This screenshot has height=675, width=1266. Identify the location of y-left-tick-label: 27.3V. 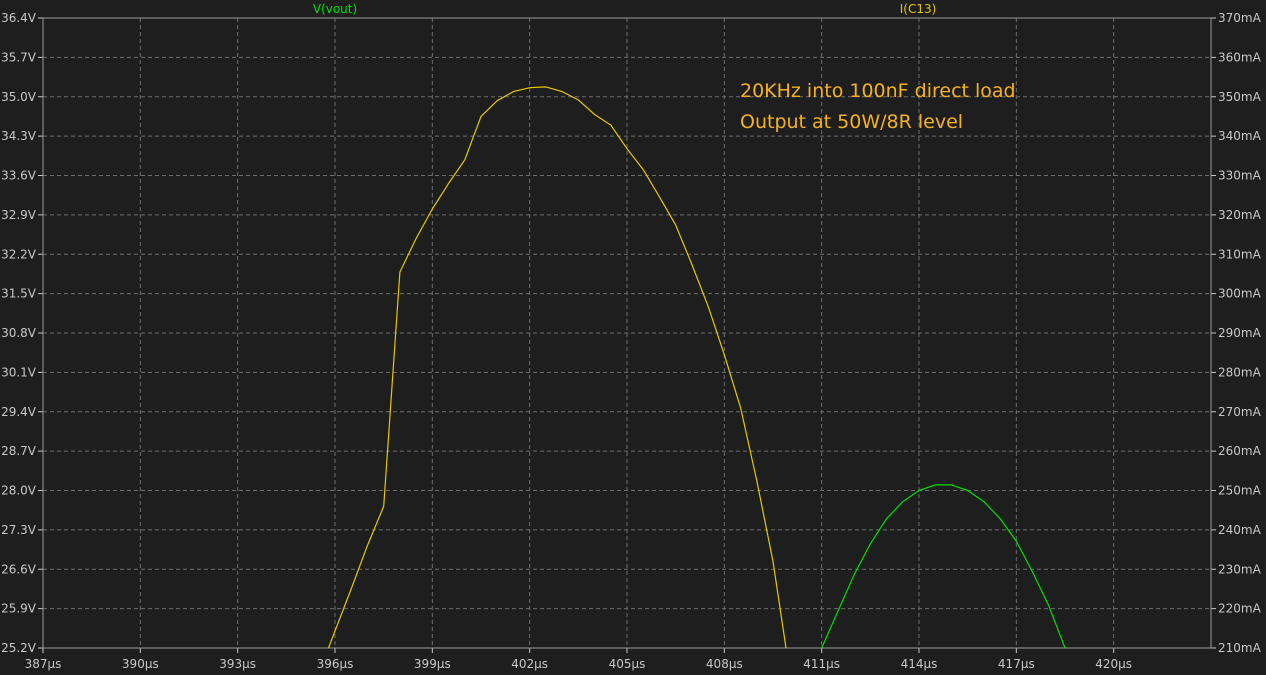
(19, 530).